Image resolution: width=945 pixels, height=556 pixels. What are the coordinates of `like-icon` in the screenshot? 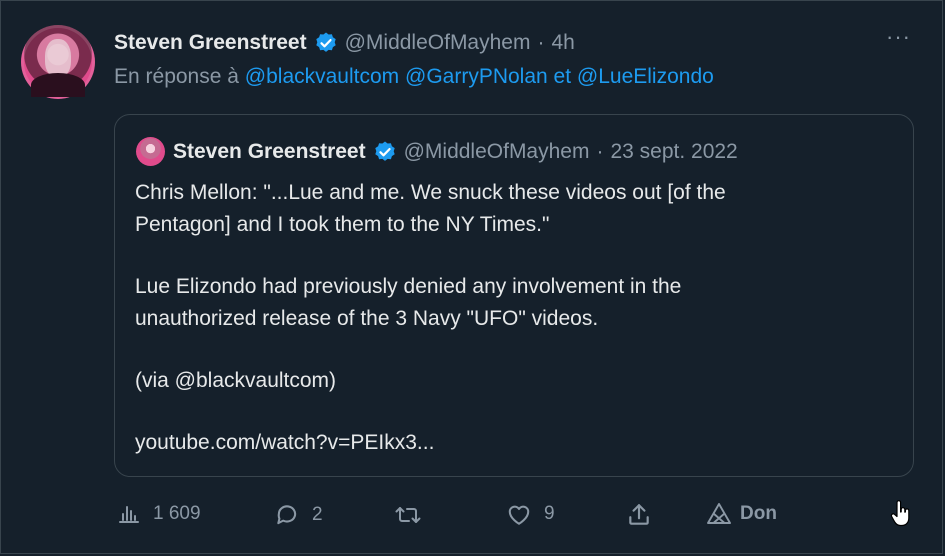 It's located at (519, 514).